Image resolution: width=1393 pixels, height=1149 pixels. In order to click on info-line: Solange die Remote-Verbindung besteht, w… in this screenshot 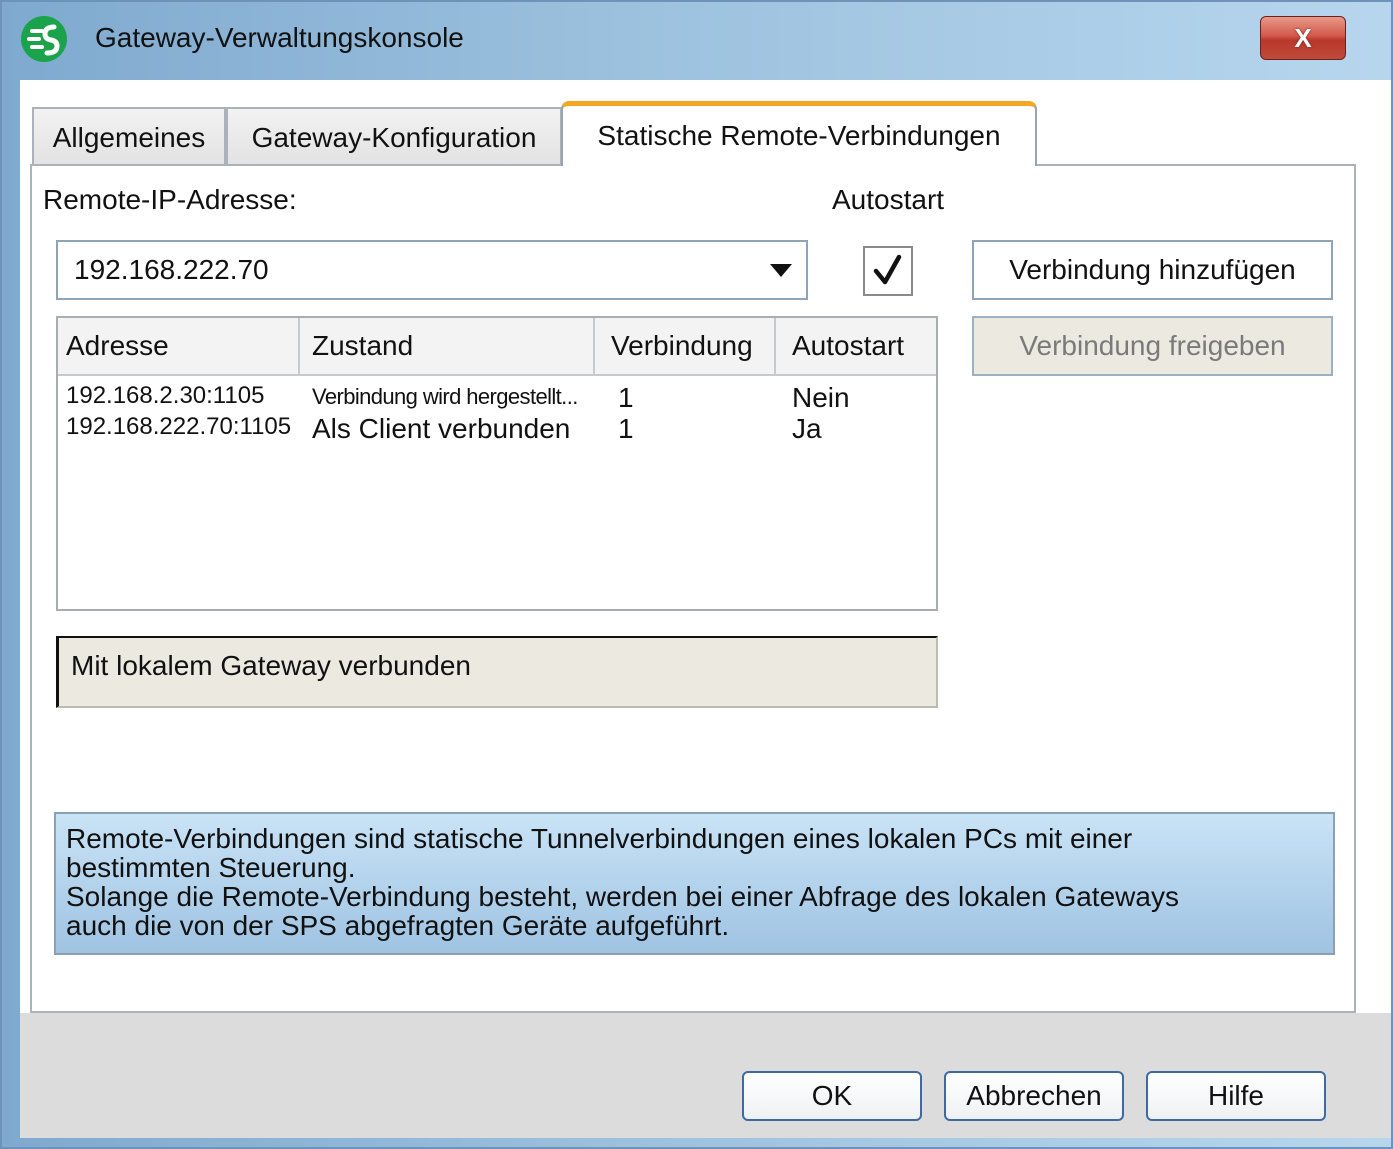, I will do `click(622, 896)`.